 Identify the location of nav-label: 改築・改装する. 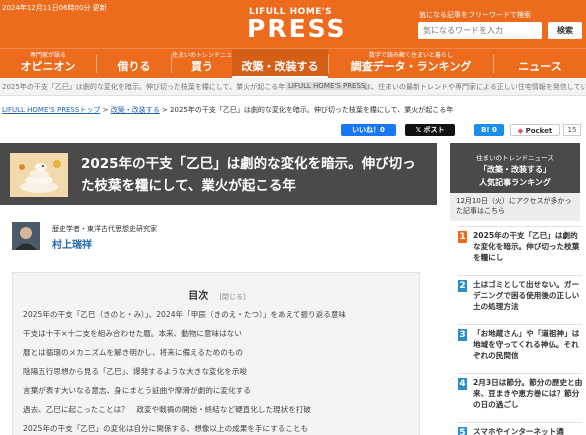
(280, 66).